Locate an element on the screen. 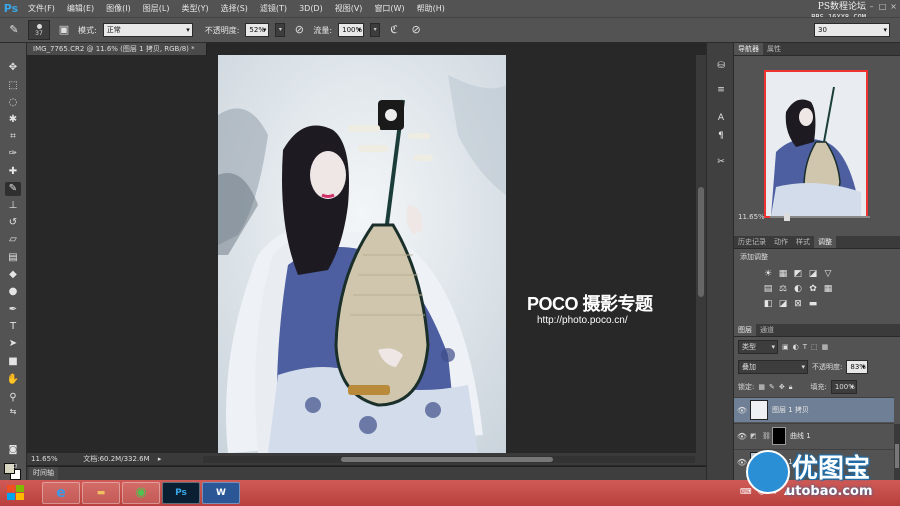 The width and height of the screenshot is (900, 506). tab-history: 历史记录 is located at coordinates (752, 242).